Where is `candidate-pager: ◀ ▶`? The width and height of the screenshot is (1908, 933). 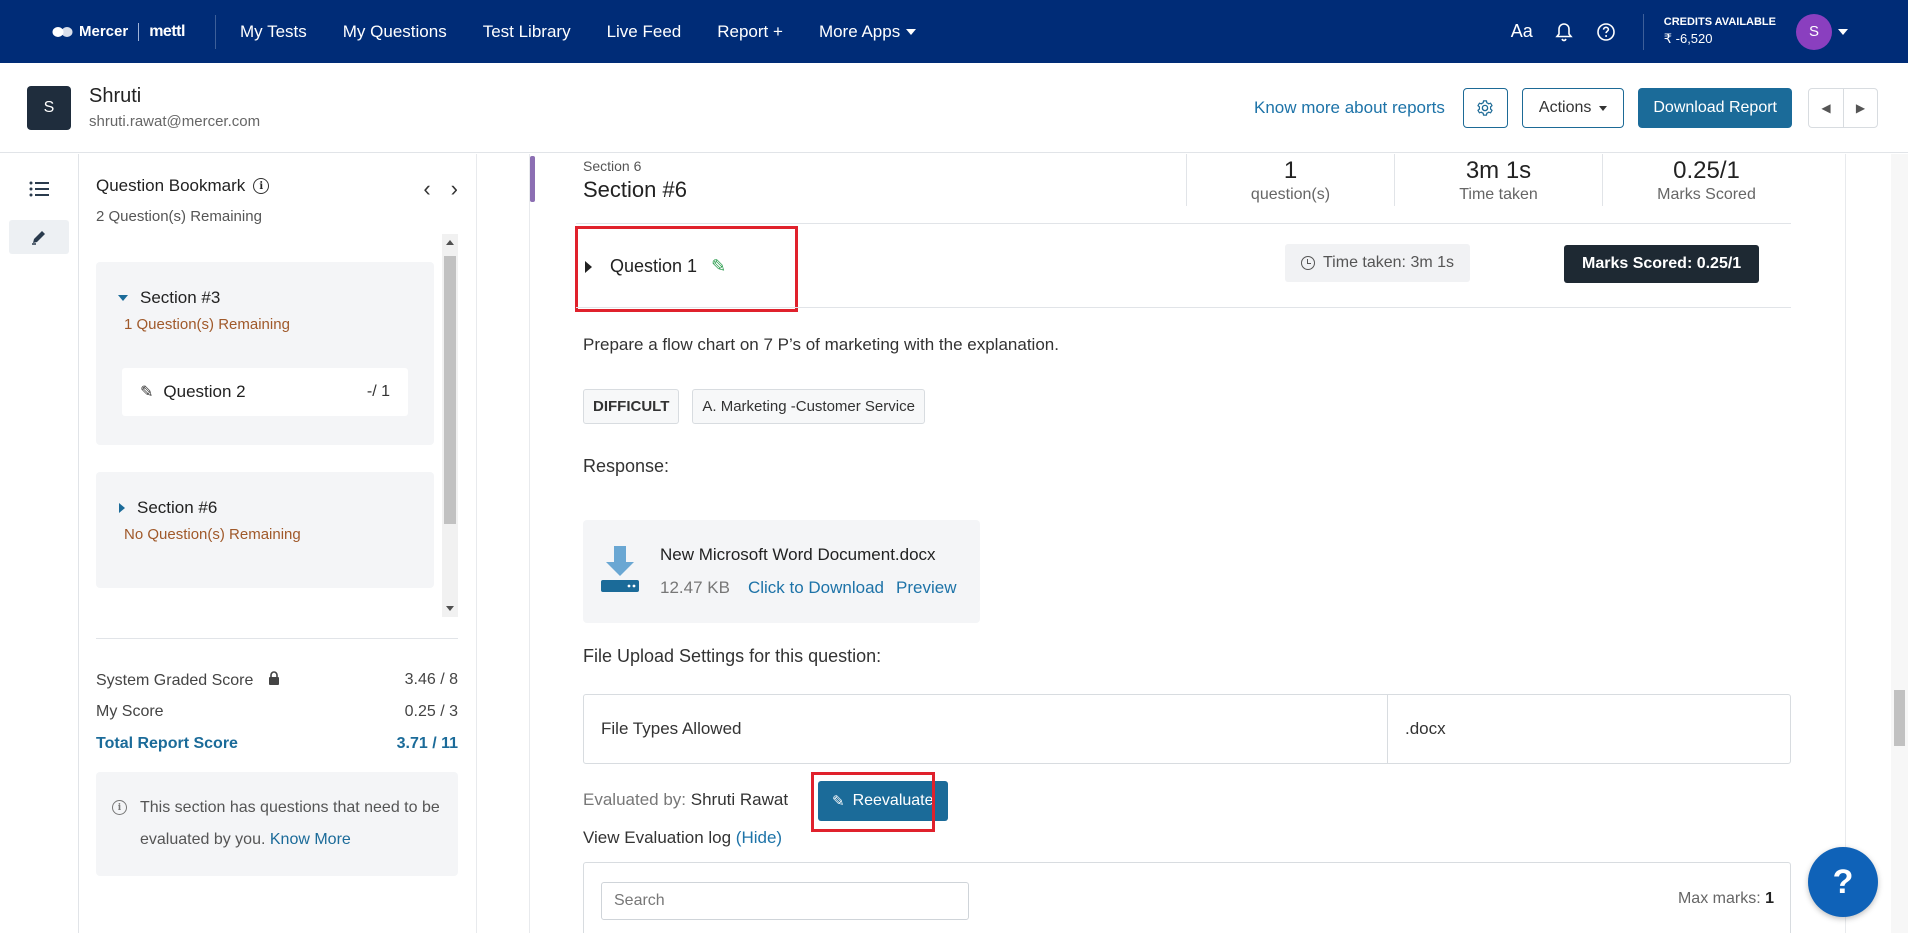
candidate-pager: ◀ ▶ is located at coordinates (1843, 108).